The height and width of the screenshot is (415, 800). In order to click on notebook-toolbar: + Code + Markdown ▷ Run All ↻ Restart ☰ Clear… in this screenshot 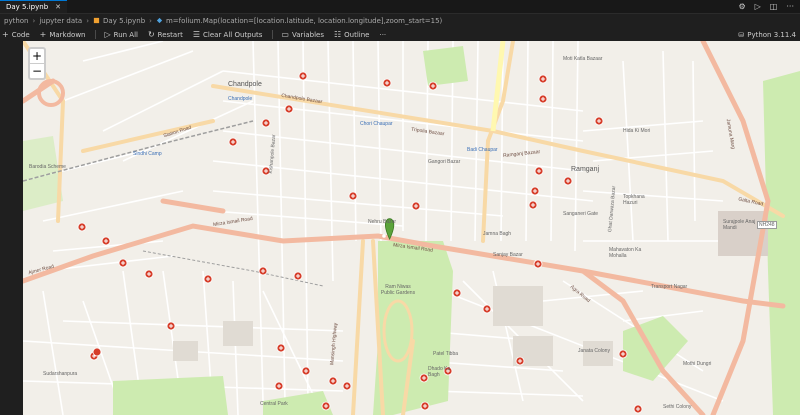, I will do `click(400, 34)`.